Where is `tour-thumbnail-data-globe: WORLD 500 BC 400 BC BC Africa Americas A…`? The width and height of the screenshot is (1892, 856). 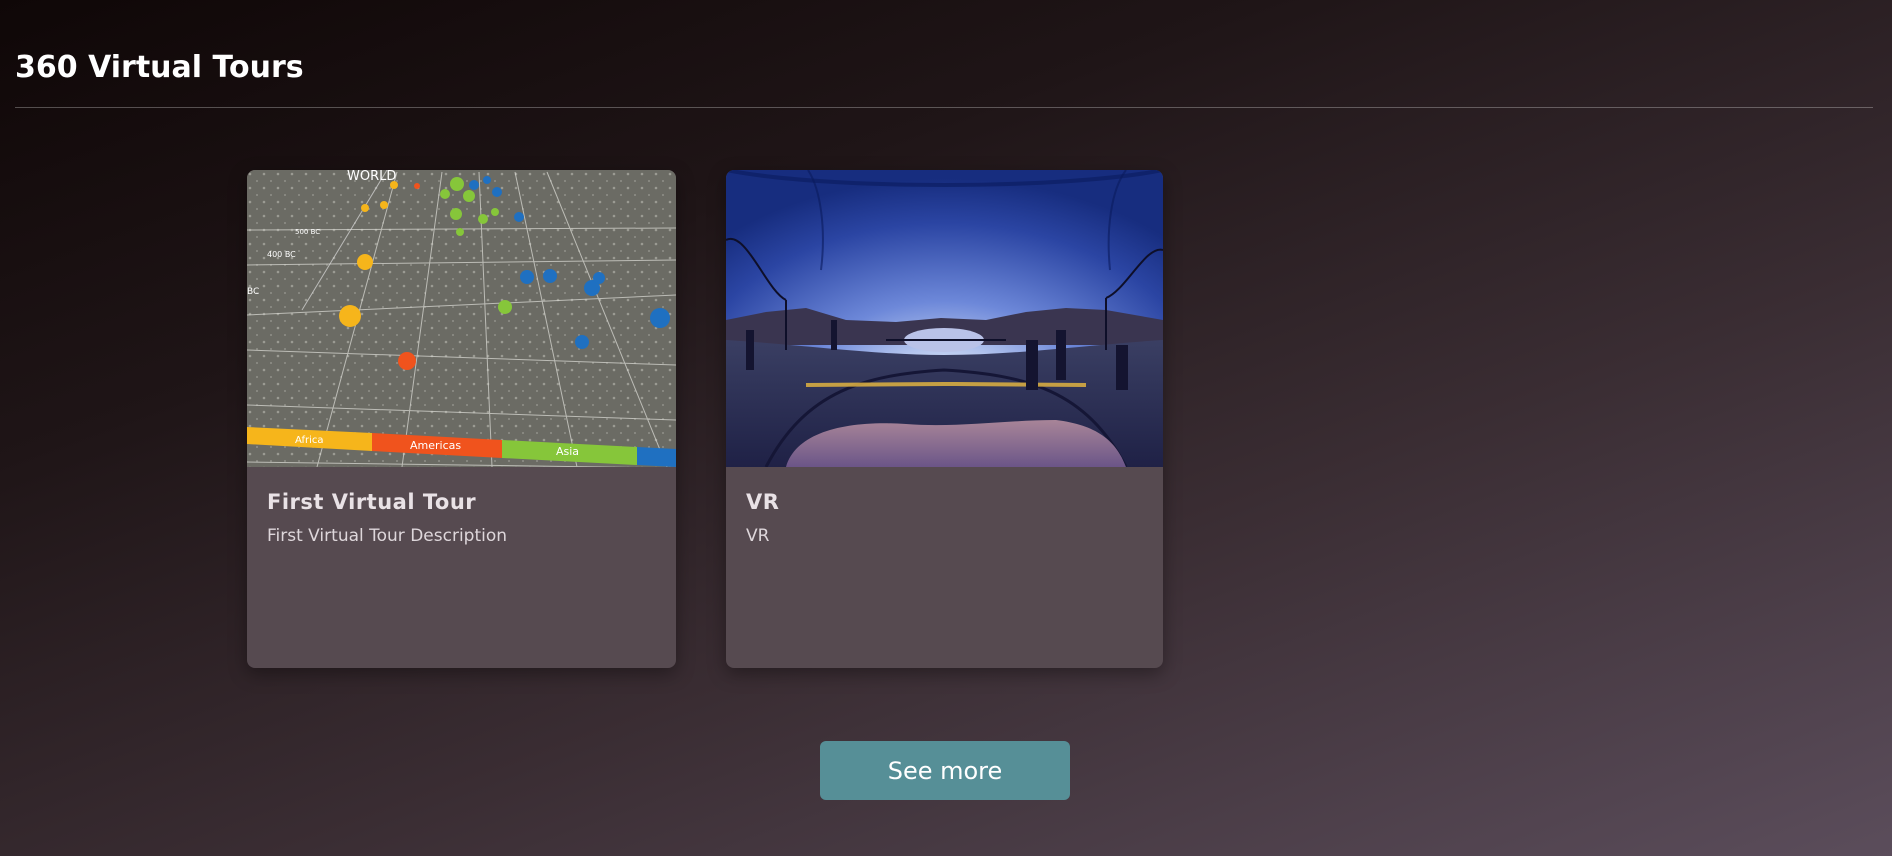
tour-thumbnail-data-globe: WORLD 500 BC 400 BC BC Africa Americas A… is located at coordinates (461, 318).